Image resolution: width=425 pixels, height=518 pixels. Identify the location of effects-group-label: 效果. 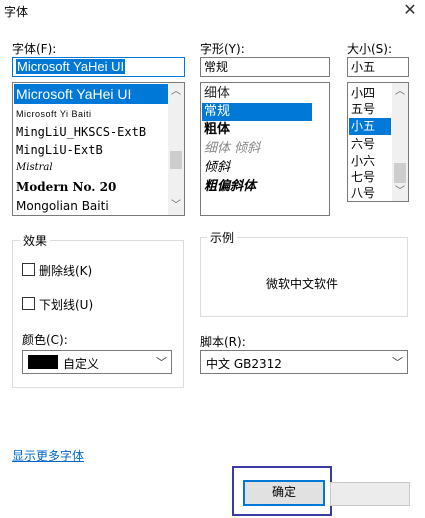
(35, 240).